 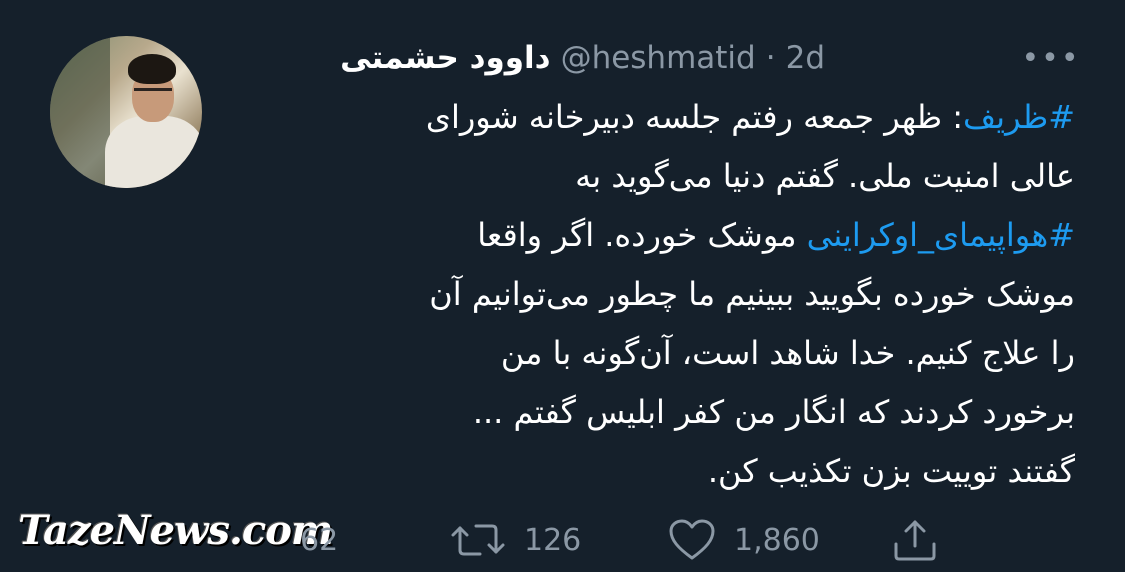 I want to click on author-handle: @heshmatid, so click(x=658, y=58).